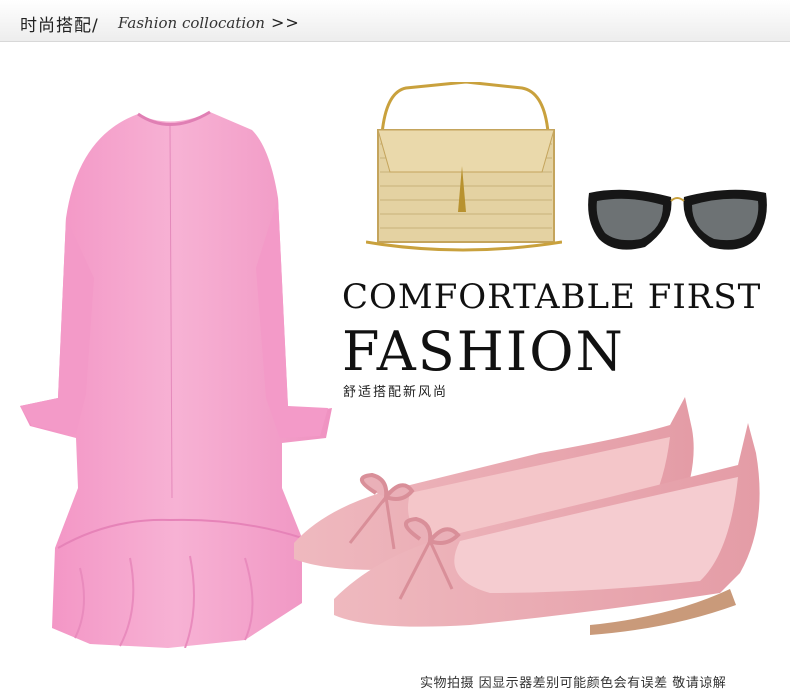 The width and height of the screenshot is (790, 692). I want to click on section-header: 时尚搭配/ Fashion collocation >>, so click(395, 21).